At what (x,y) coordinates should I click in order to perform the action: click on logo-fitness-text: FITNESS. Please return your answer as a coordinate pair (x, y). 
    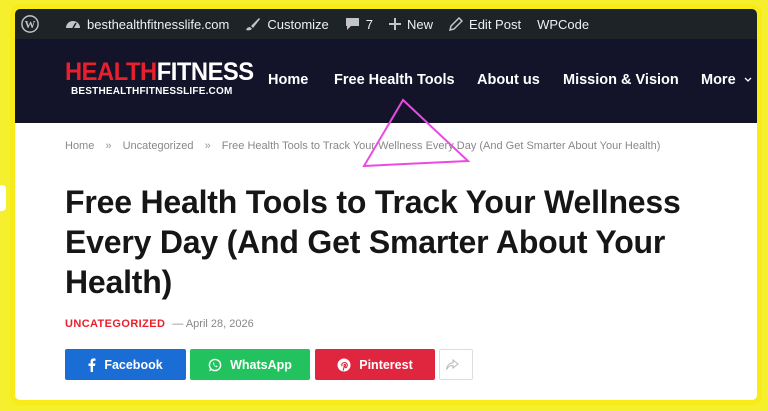
    Looking at the image, I should click on (205, 72).